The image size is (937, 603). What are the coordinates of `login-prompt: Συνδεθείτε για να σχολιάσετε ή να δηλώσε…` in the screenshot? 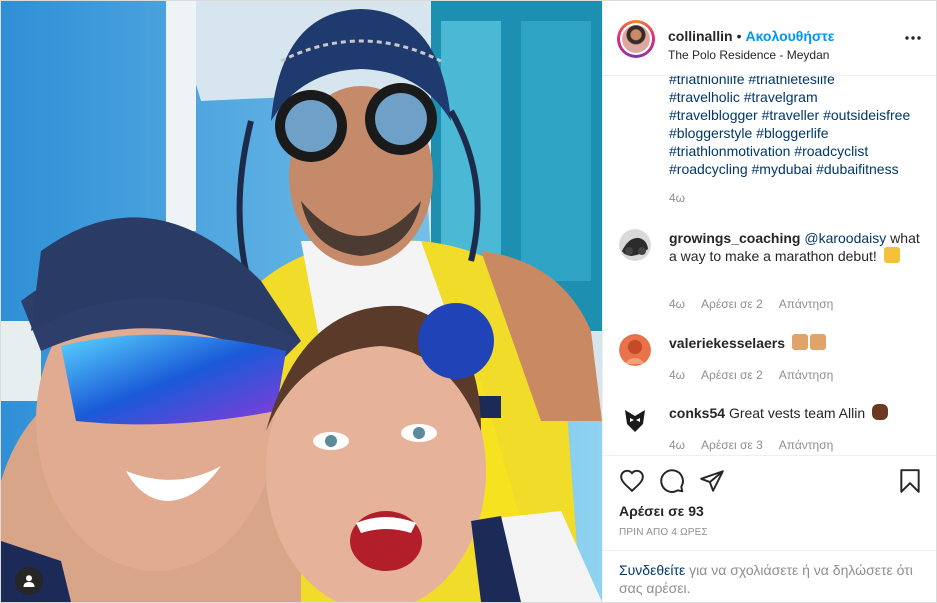 It's located at (769, 576).